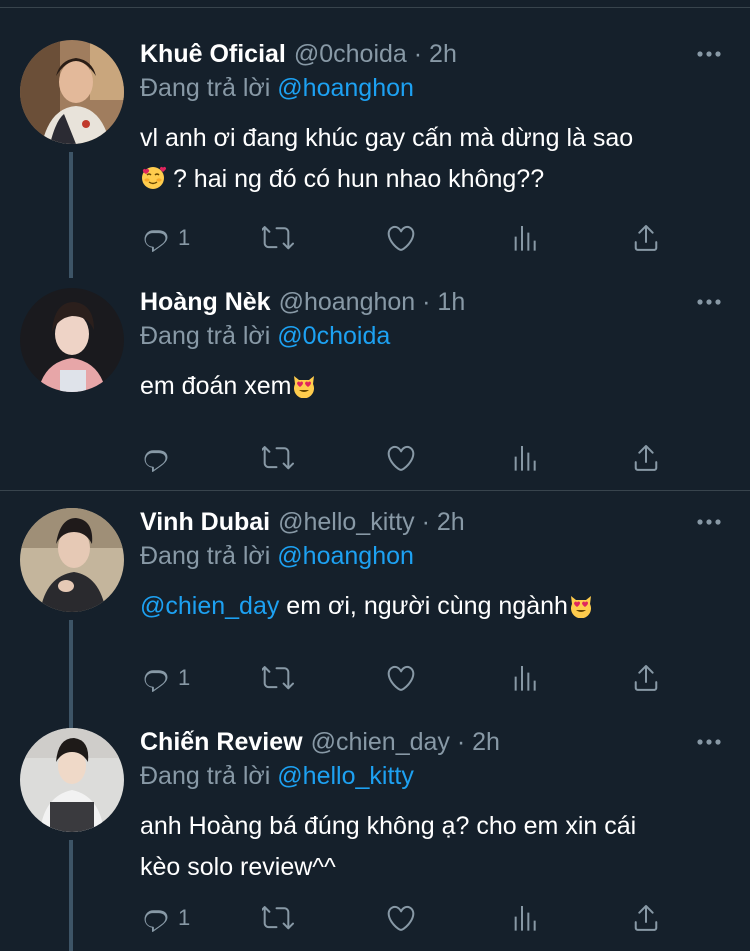  I want to click on tweet-text-line-1: em đoán xem, so click(435, 386).